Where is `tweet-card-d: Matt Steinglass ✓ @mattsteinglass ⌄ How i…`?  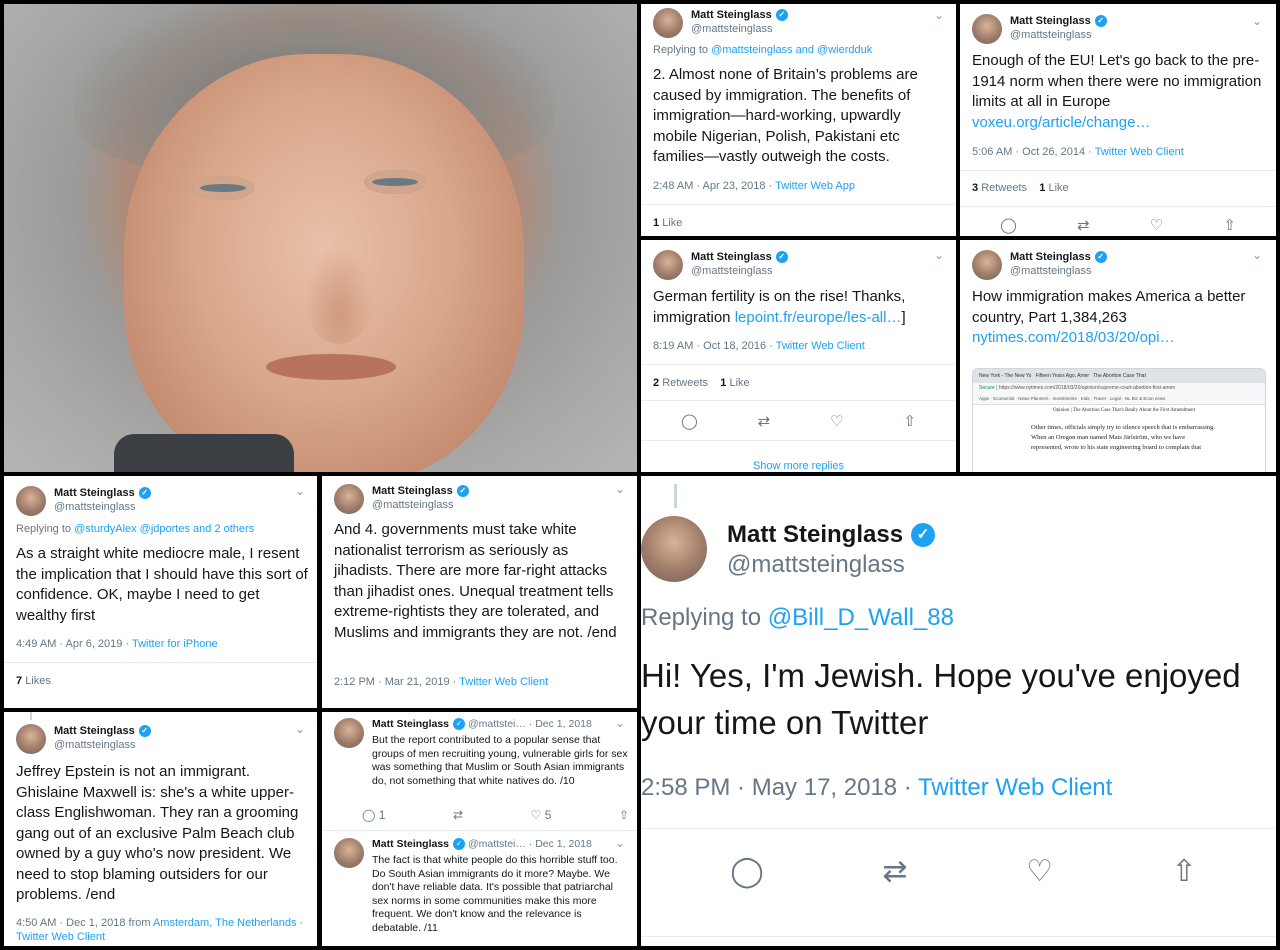 tweet-card-d: Matt Steinglass ✓ @mattsteinglass ⌄ How i… is located at coordinates (1118, 356).